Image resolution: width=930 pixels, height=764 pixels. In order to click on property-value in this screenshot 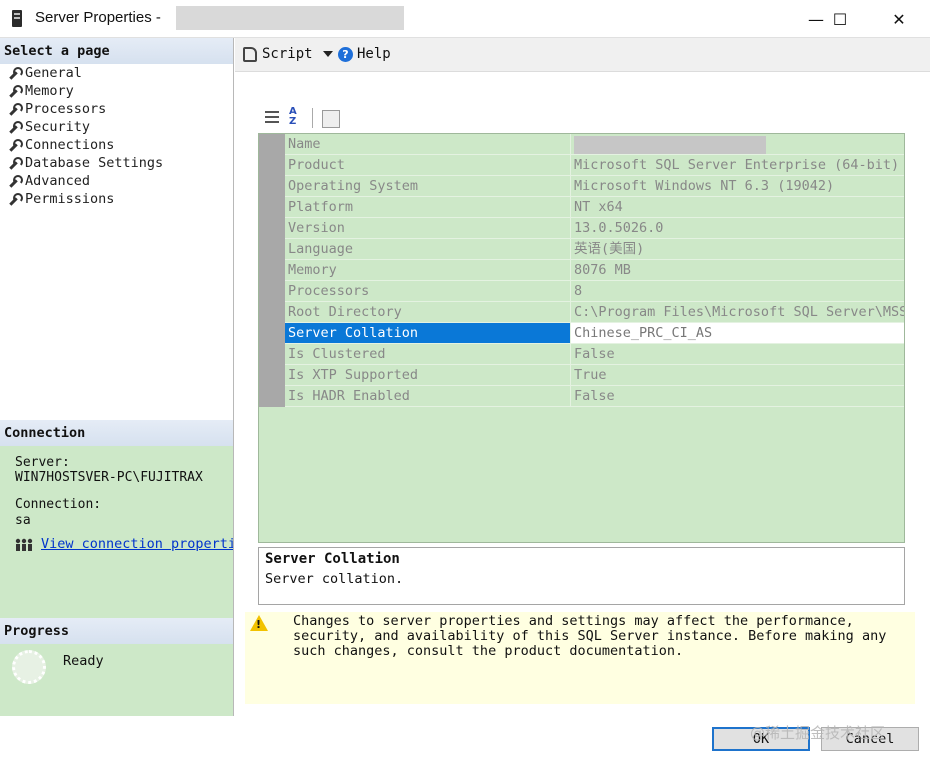, I will do `click(737, 144)`.